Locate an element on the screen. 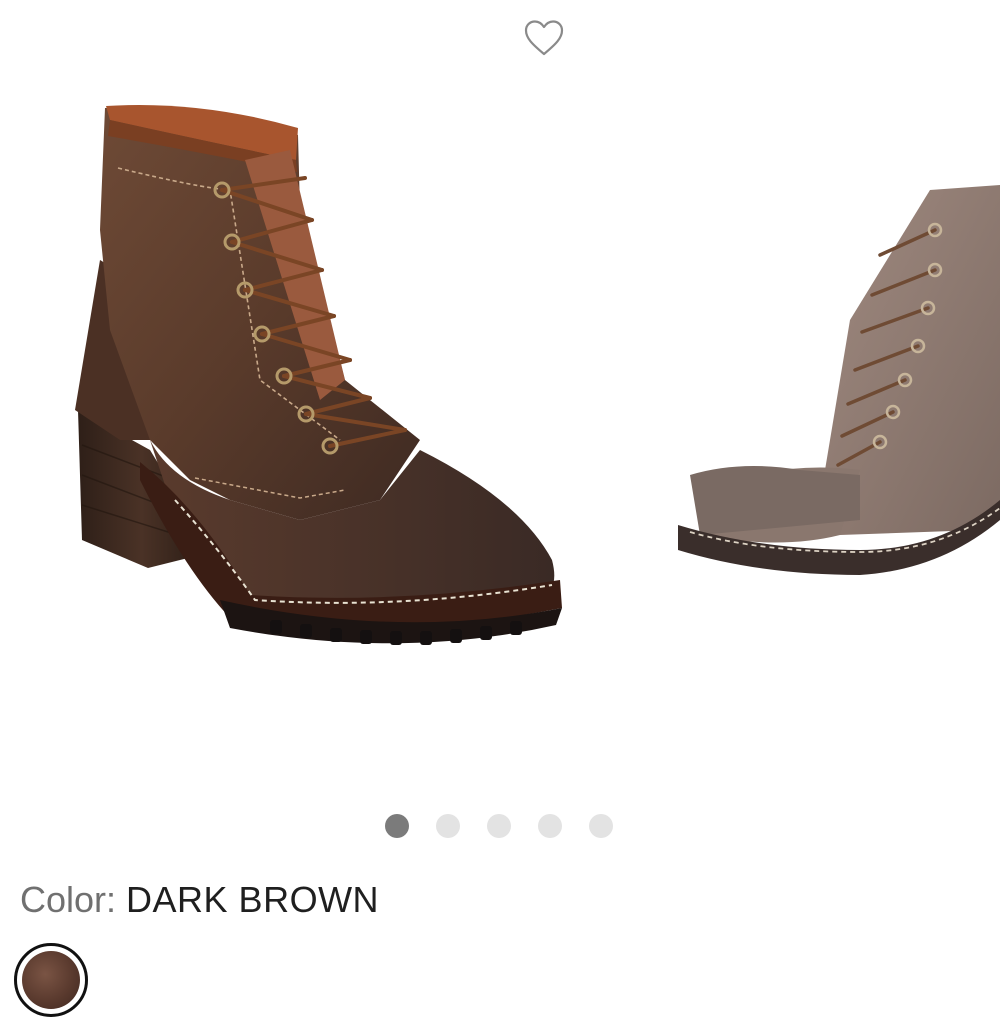  color-selection-label: Color: DARK BROWN is located at coordinates (199, 900).